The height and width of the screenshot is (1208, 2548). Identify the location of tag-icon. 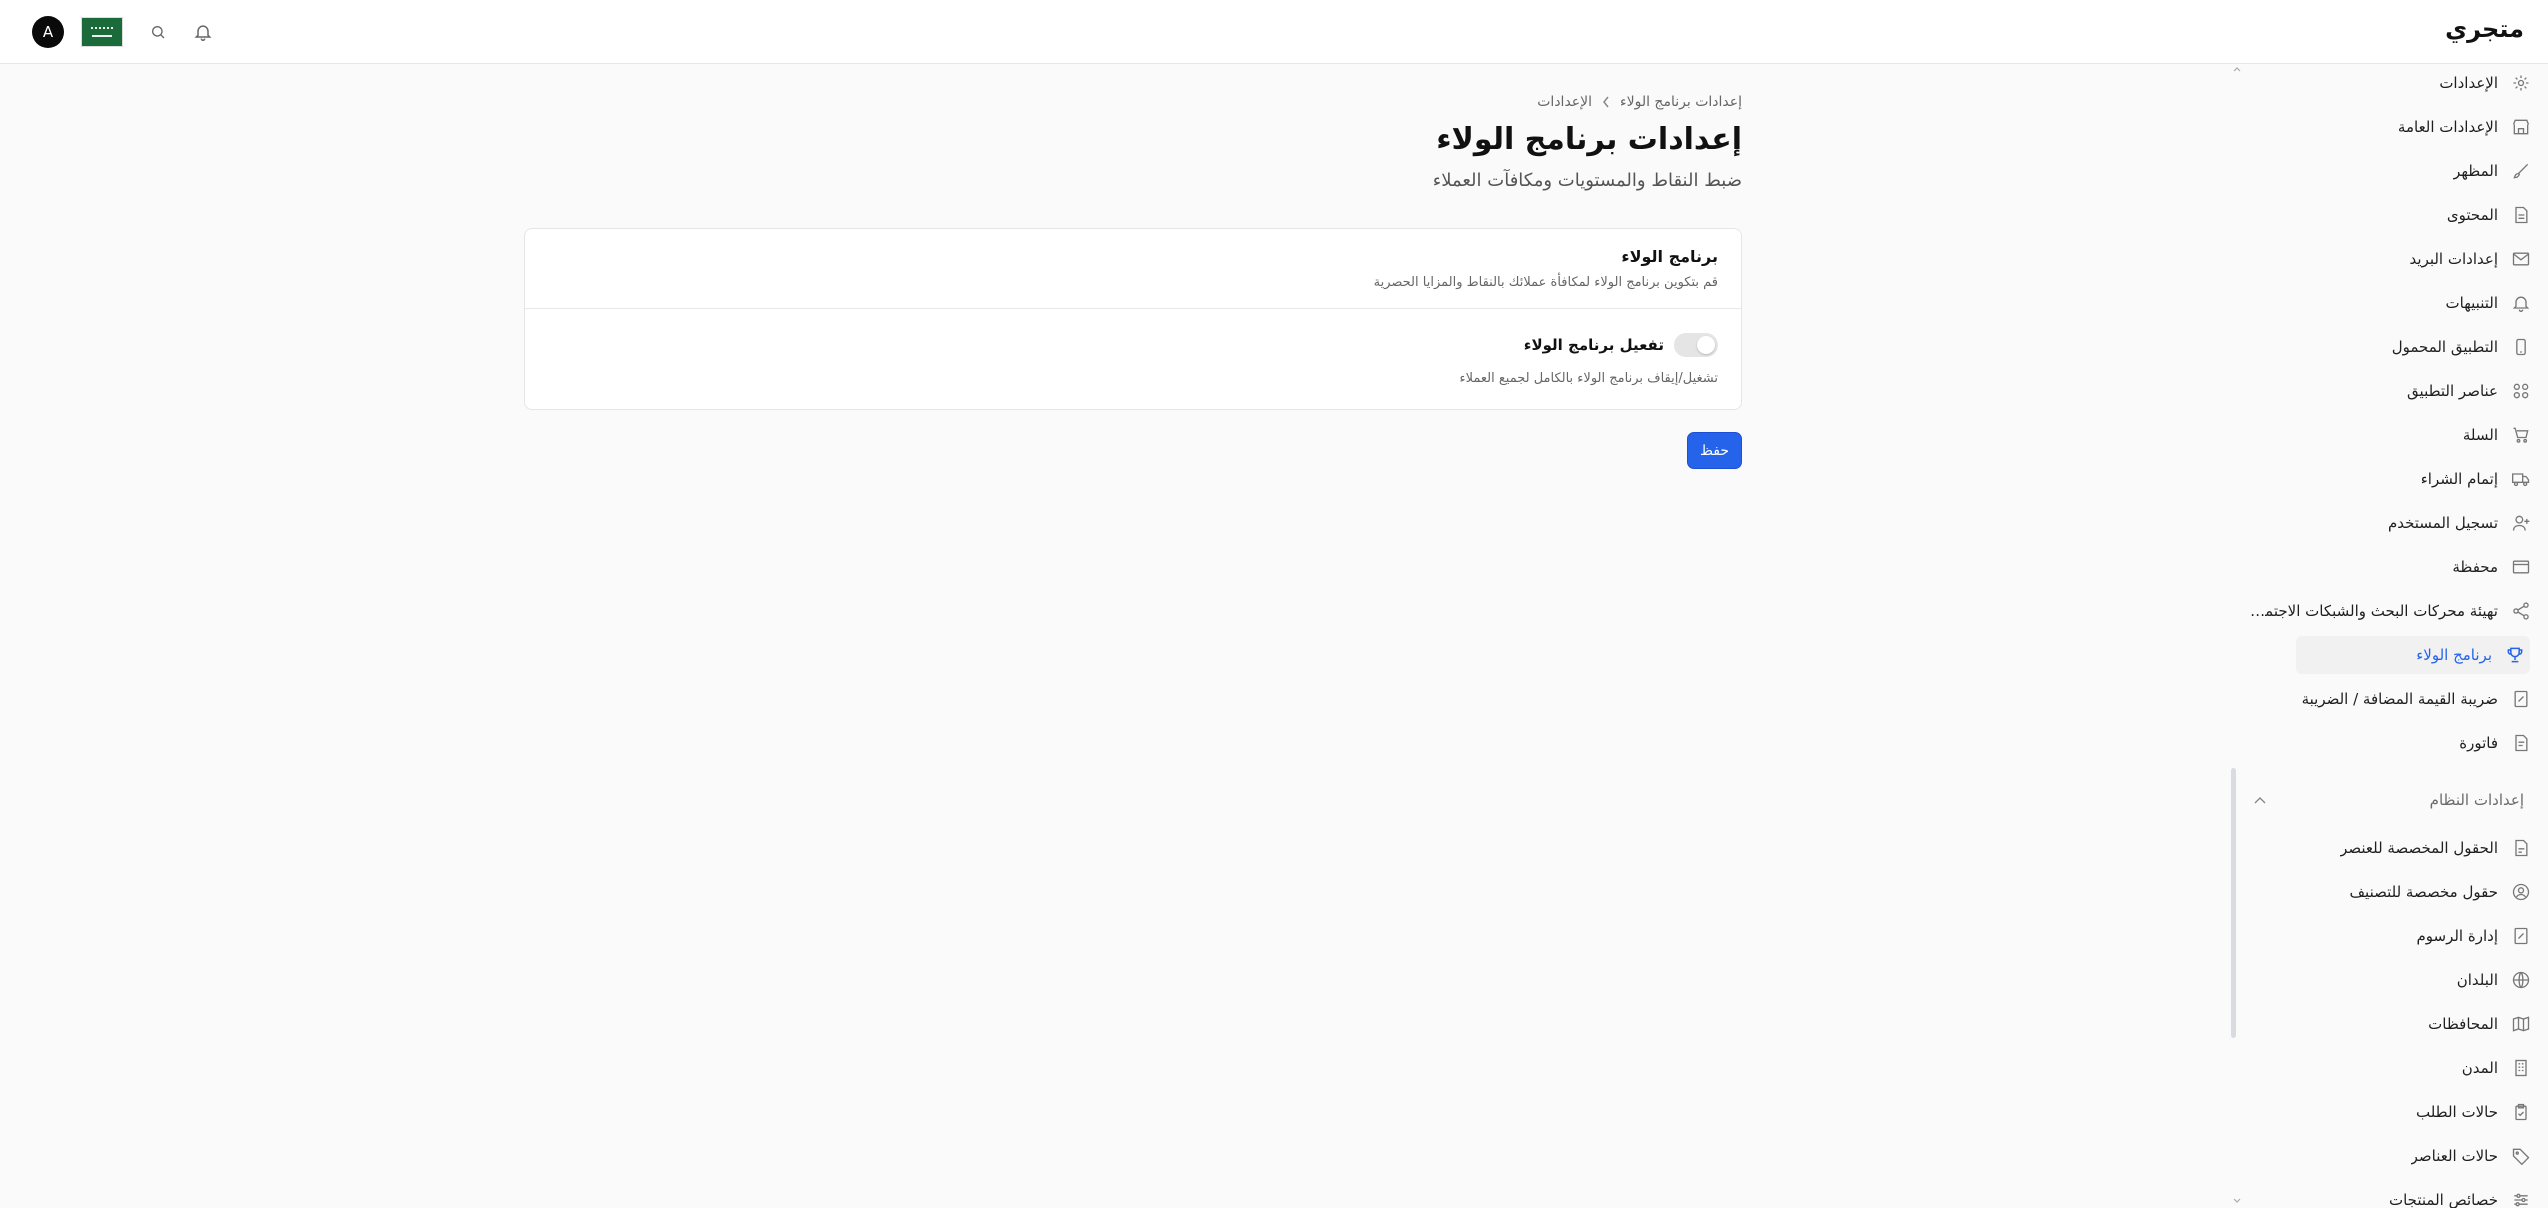
(2521, 1156).